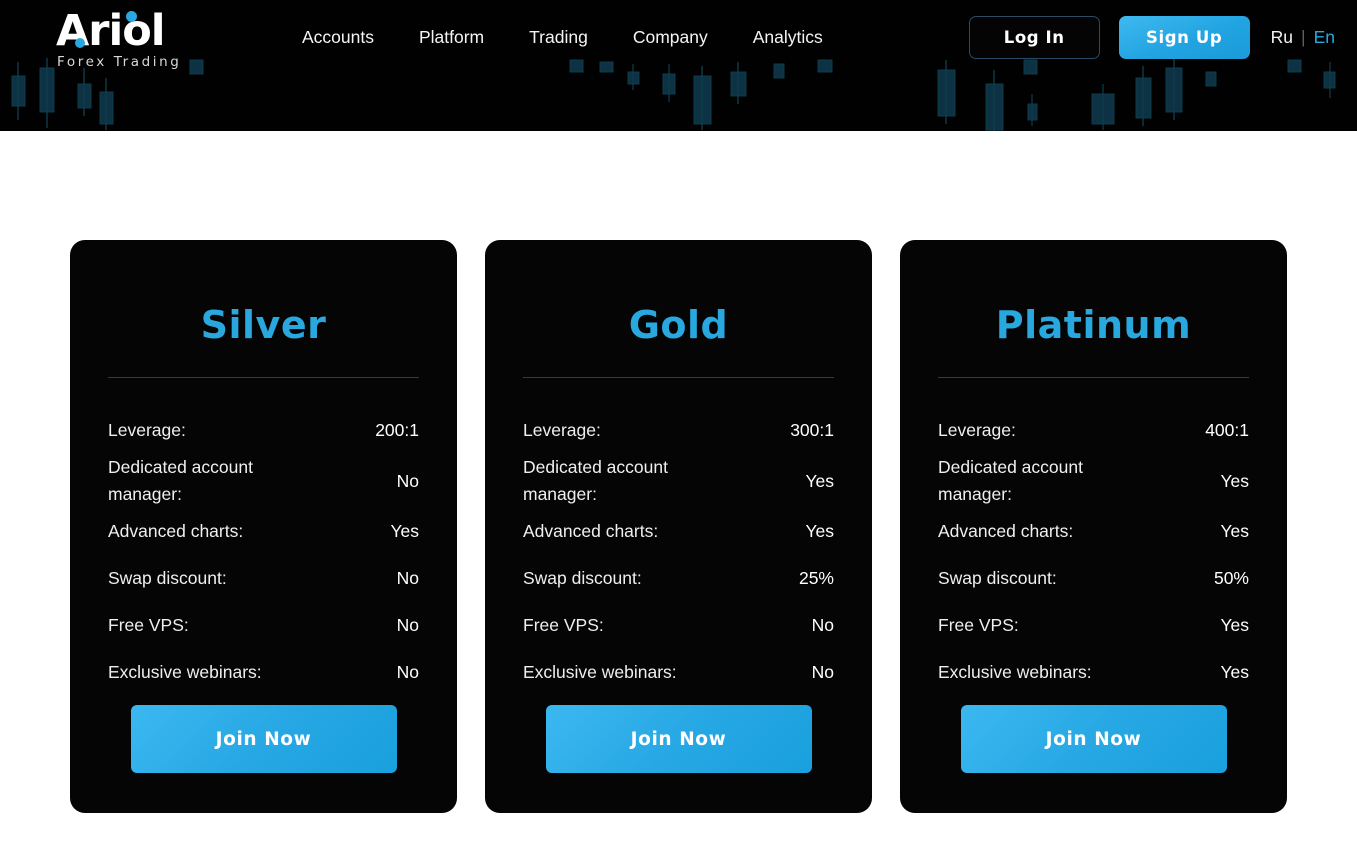 The height and width of the screenshot is (850, 1357). I want to click on feature-row: Swap discount: 50%, so click(1093, 578).